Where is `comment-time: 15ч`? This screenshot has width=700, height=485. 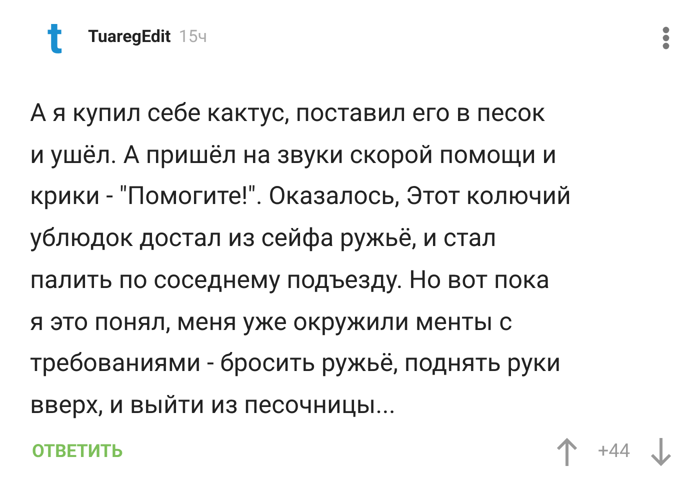 comment-time: 15ч is located at coordinates (193, 38).